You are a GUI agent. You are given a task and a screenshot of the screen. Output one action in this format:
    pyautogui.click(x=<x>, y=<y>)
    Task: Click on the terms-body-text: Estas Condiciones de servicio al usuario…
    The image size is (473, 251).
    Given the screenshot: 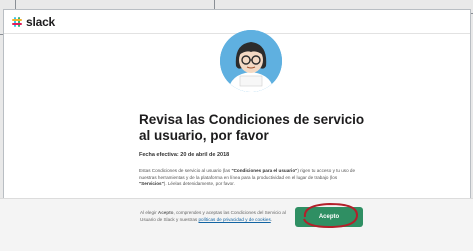 What is the action you would take?
    pyautogui.click(x=247, y=177)
    